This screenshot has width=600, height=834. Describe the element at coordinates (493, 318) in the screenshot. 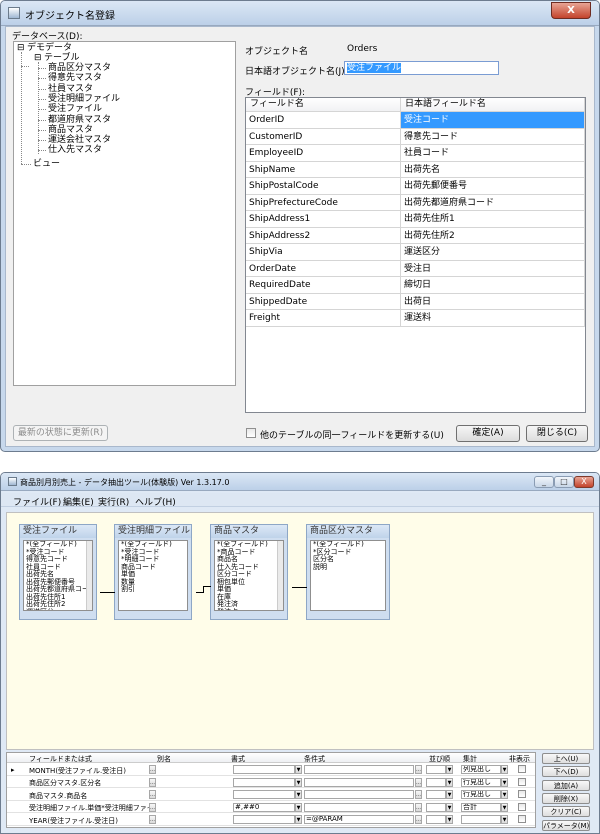

I see `jp-field-name-cell: 運送料` at that location.